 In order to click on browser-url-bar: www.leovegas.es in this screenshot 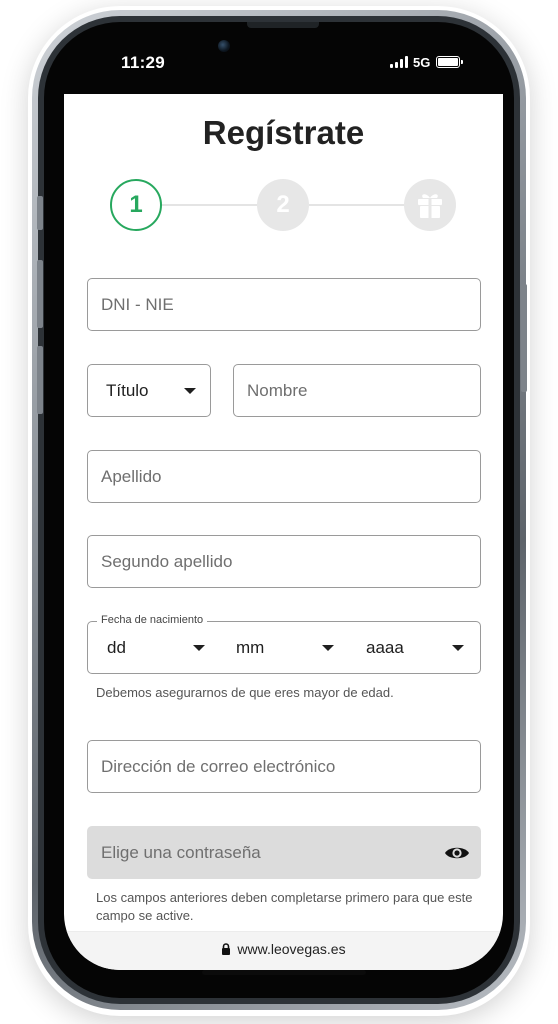, I will do `click(283, 950)`.